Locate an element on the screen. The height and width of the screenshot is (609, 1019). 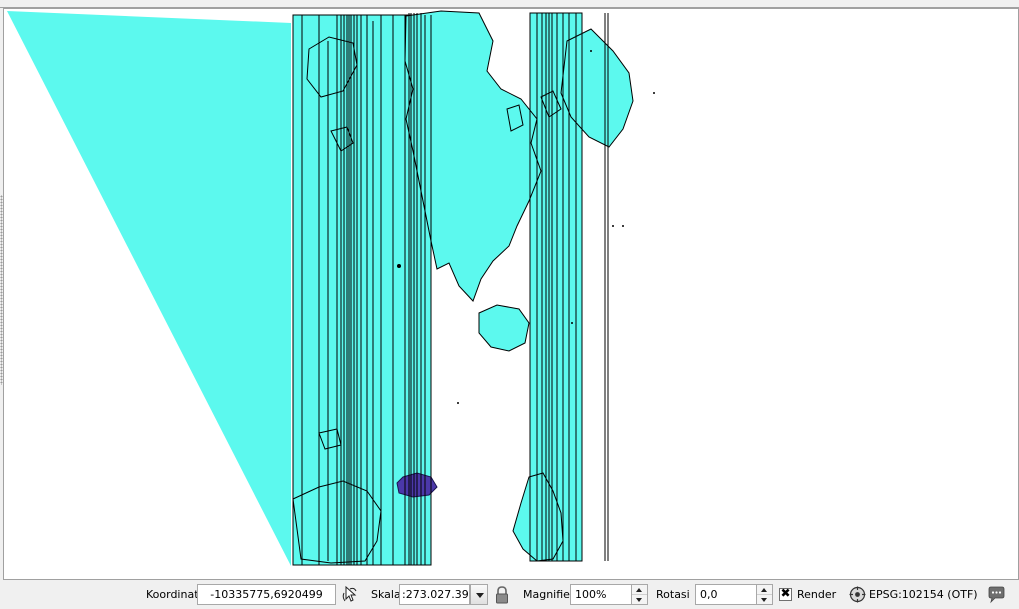
rotation-label: Rotasi is located at coordinates (673, 594).